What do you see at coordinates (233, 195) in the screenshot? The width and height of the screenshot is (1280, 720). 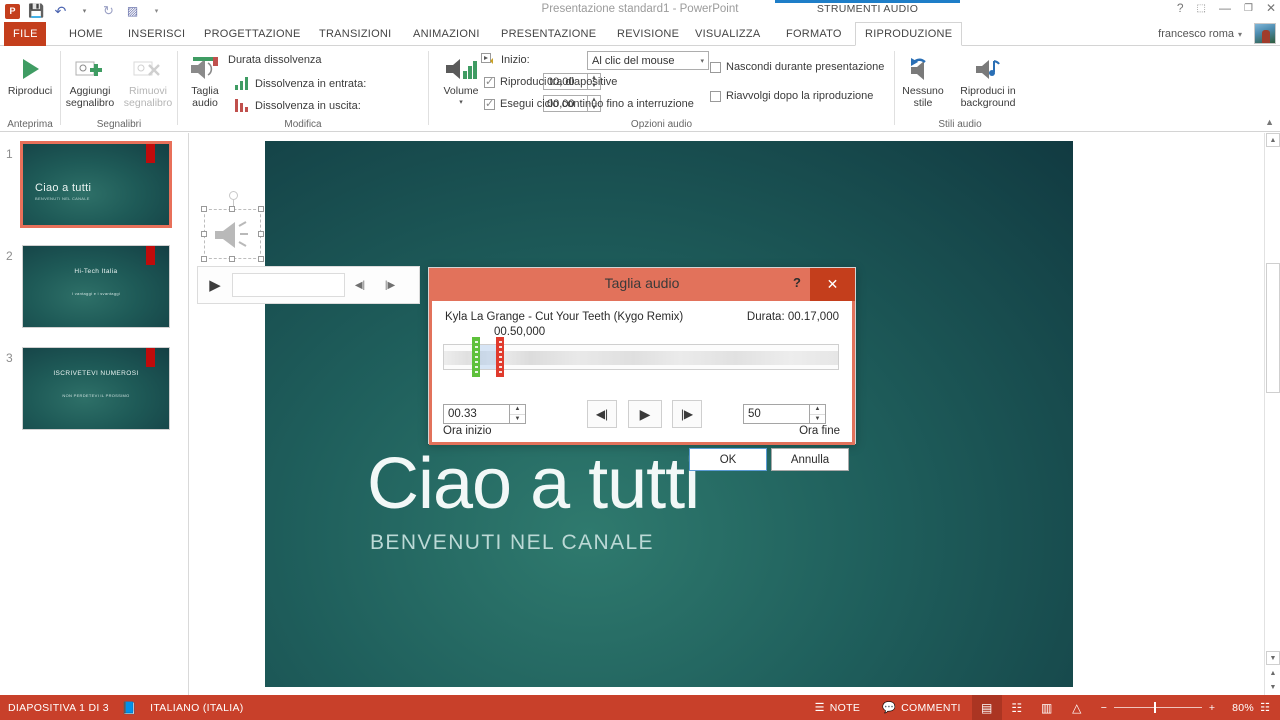 I see `rotate-handle-icon` at bounding box center [233, 195].